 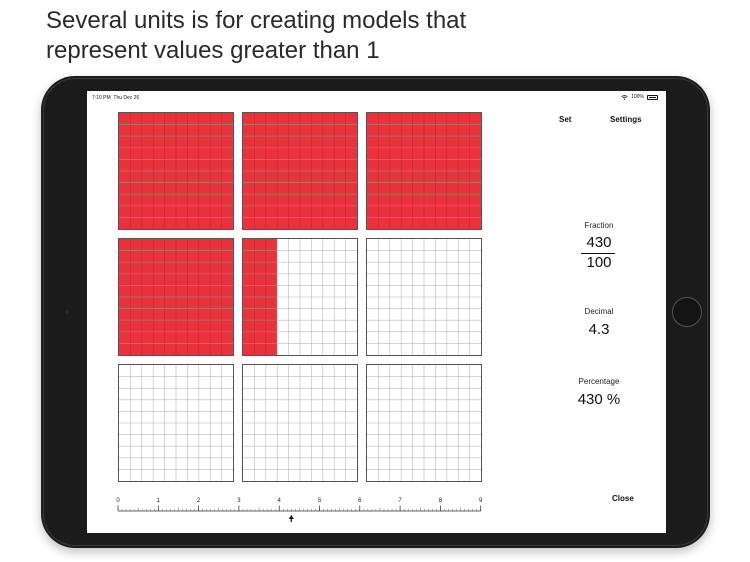 I want to click on arrow-up-icon, so click(x=291, y=518).